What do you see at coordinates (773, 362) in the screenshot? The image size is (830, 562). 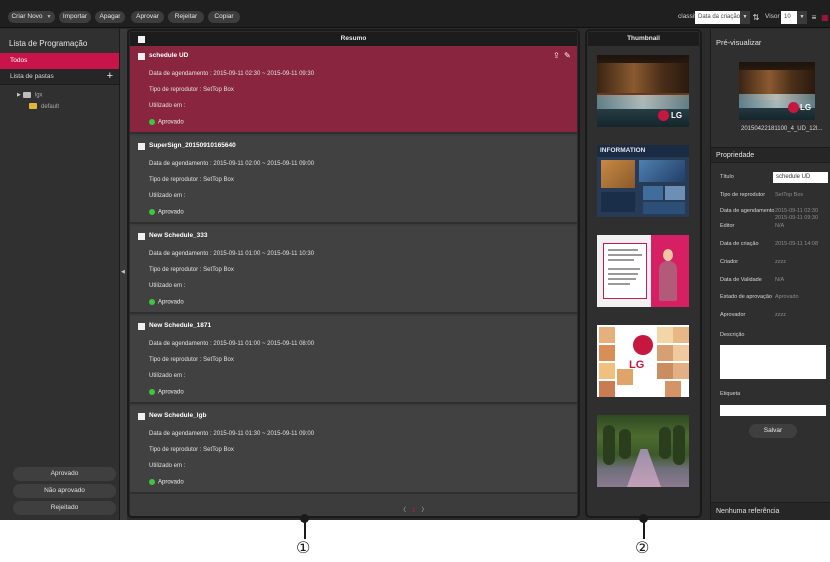 I see `description-textarea` at bounding box center [773, 362].